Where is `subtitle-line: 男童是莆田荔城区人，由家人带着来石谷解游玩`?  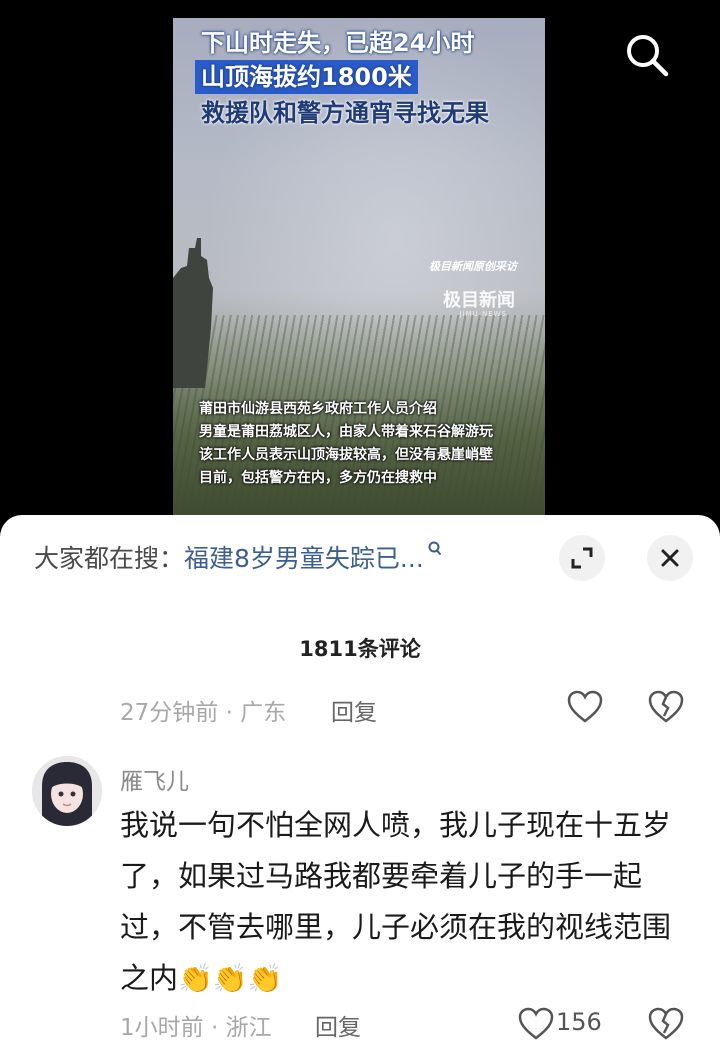
subtitle-line: 男童是莆田荔城区人，由家人带着来石谷解游玩 is located at coordinates (346, 432).